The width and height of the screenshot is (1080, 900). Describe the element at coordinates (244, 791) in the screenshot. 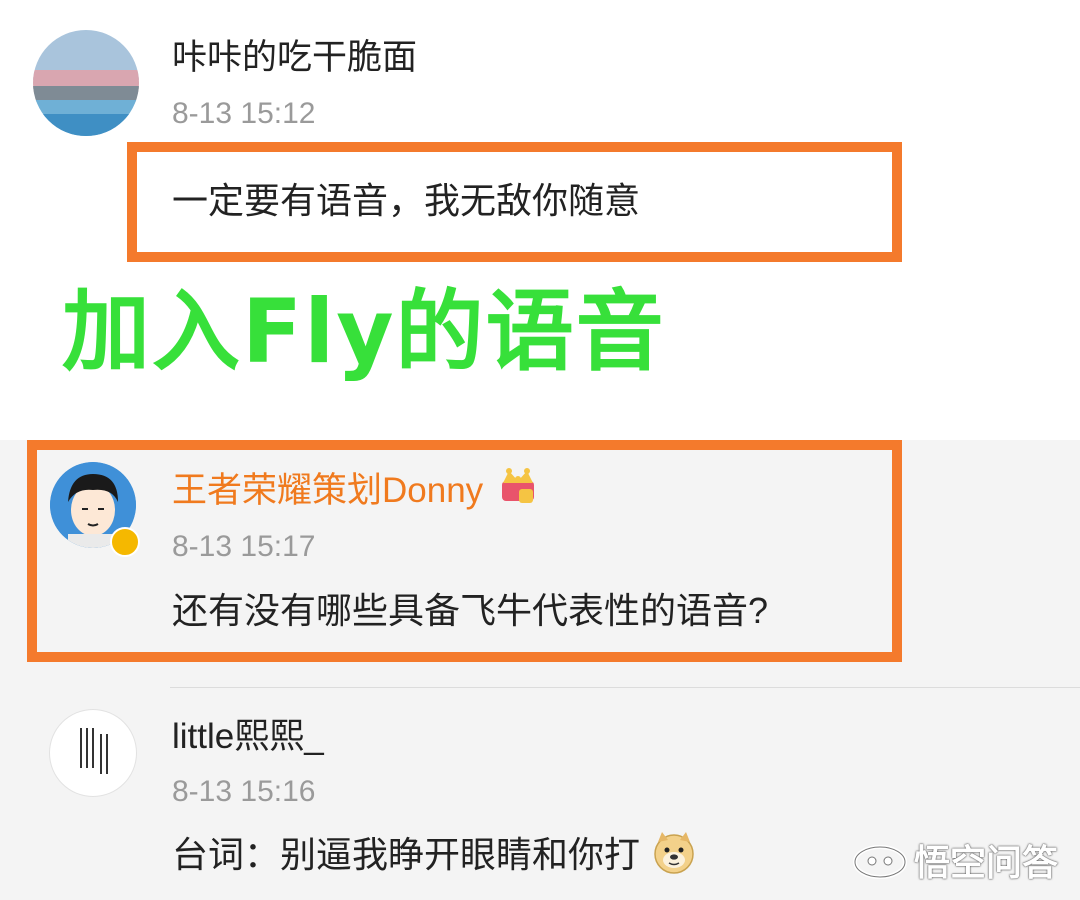

I see `timestamp: 8-13 15:16` at that location.